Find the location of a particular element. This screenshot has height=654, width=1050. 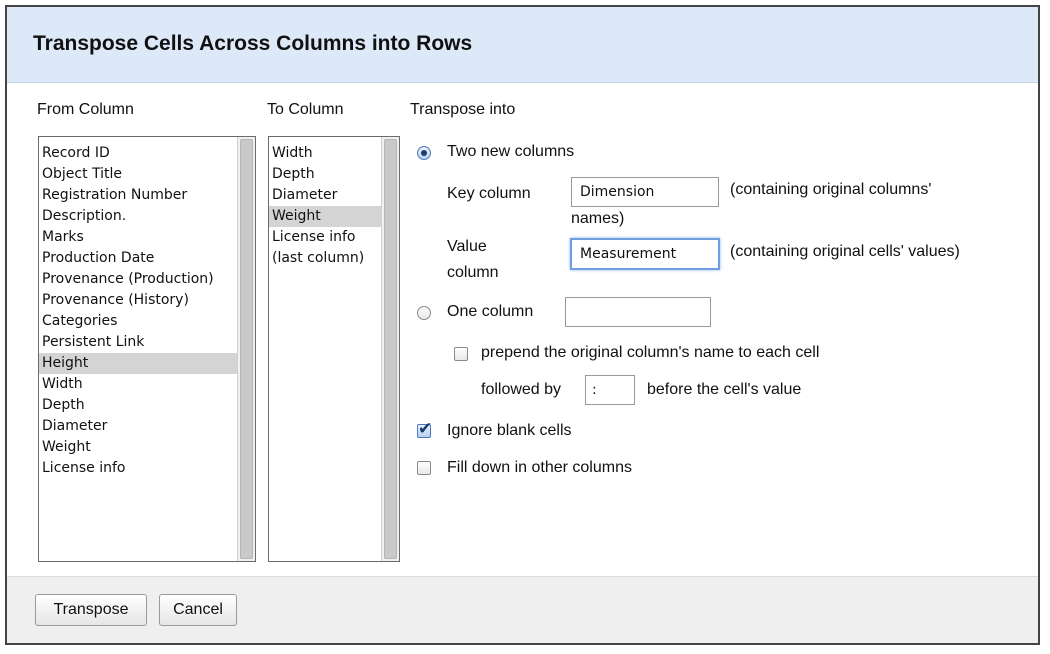

to-column-list-item: Diameter is located at coordinates (325, 195).